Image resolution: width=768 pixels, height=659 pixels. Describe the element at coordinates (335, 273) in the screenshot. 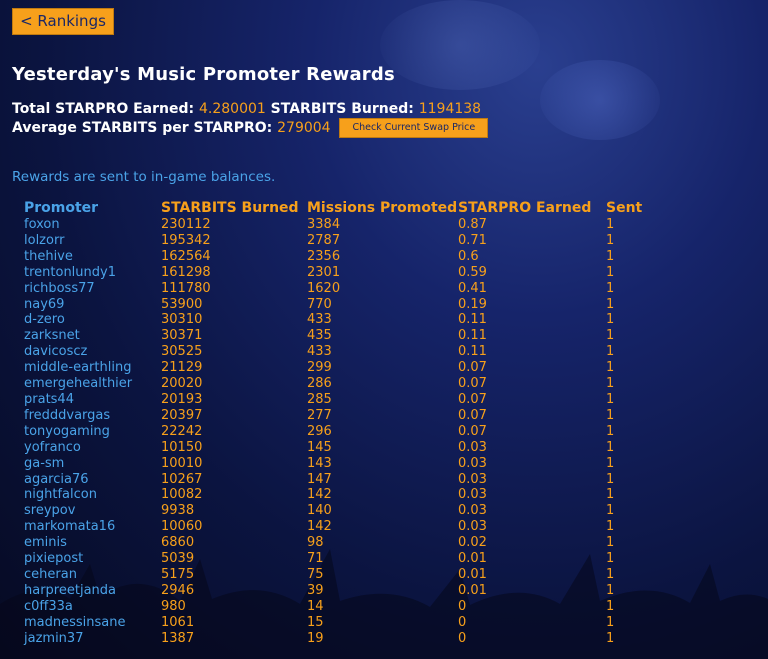

I see `table-row: trentonlundy1 161298 2301 0.59 1` at that location.